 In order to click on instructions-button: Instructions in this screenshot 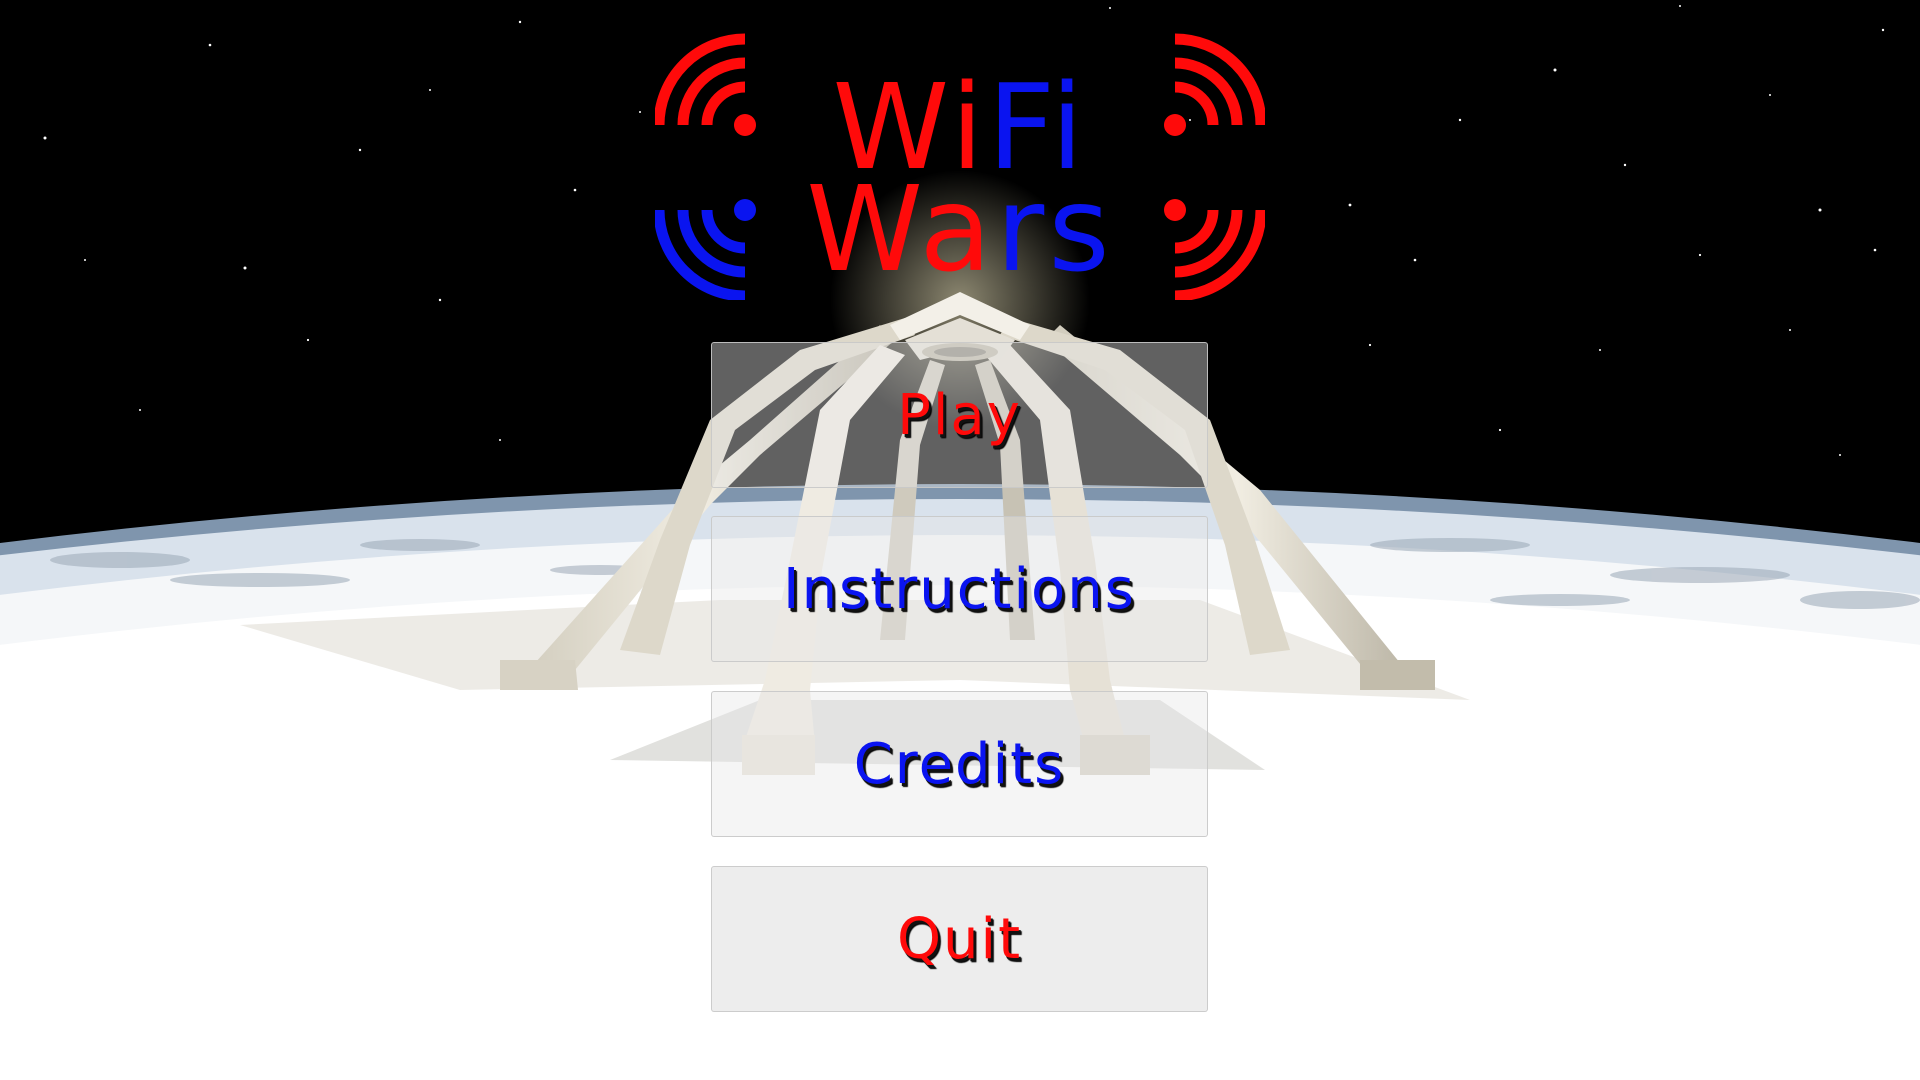, I will do `click(959, 589)`.